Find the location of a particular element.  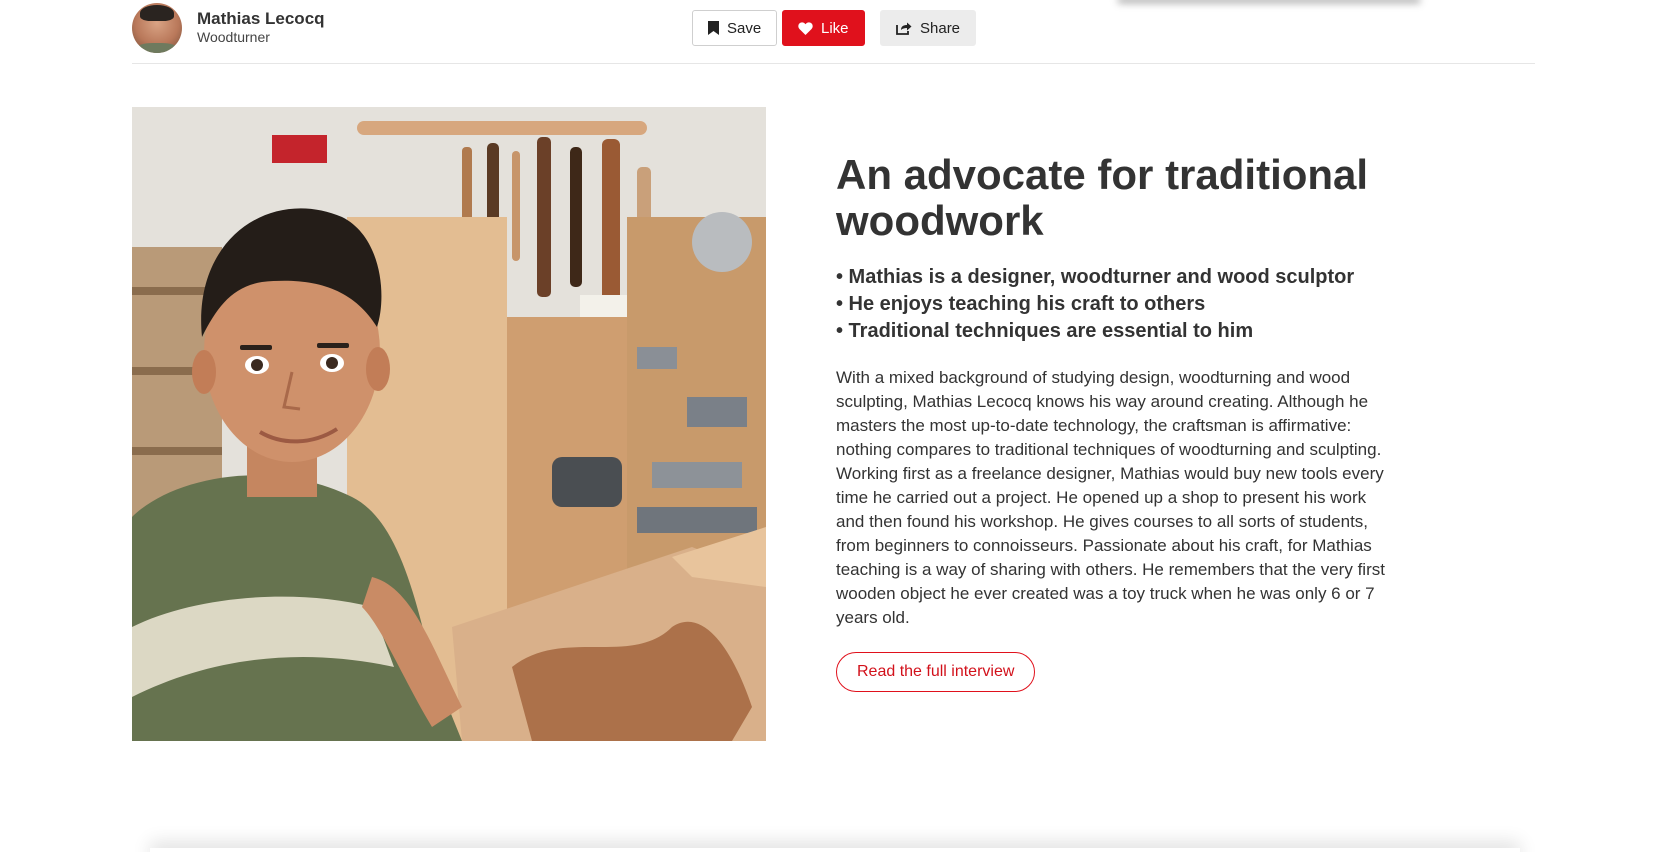

author-role: Woodturner is located at coordinates (233, 37).